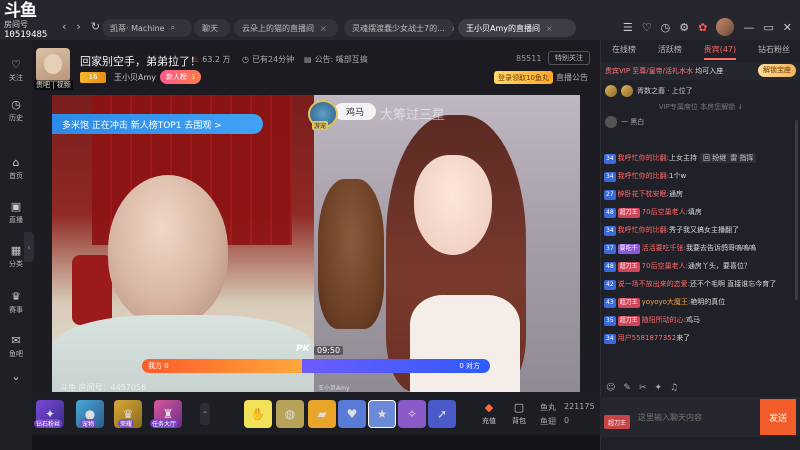 The image size is (800, 450). What do you see at coordinates (684, 27) in the screenshot?
I see `settings-icon: ⚙` at bounding box center [684, 27].